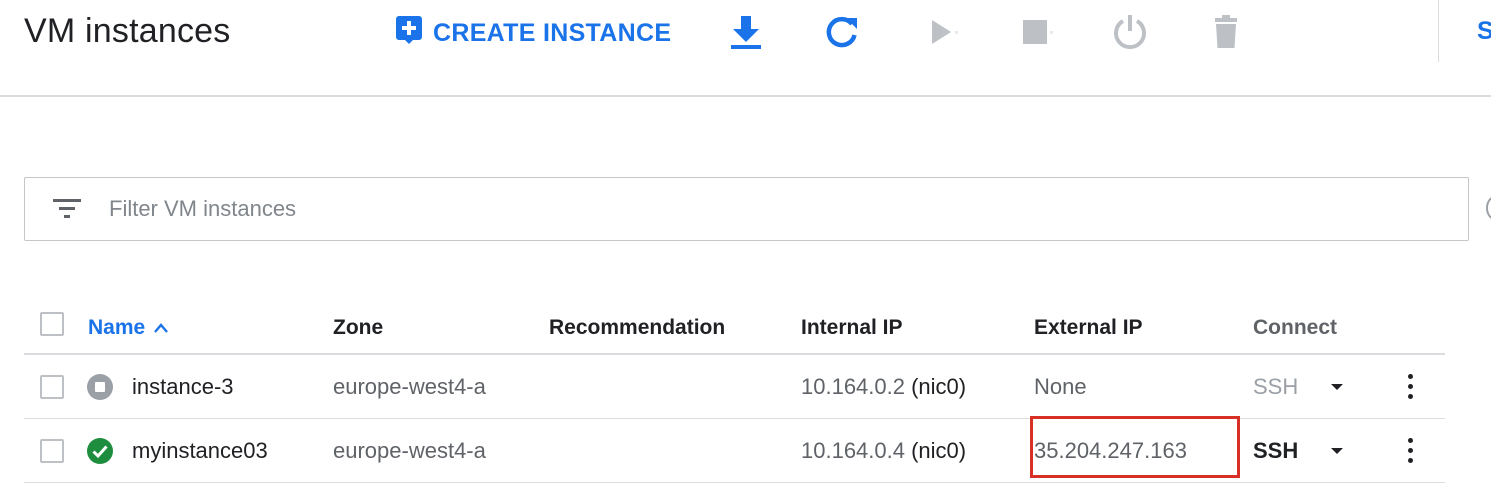  What do you see at coordinates (161, 328) in the screenshot?
I see `sort-ascending-icon` at bounding box center [161, 328].